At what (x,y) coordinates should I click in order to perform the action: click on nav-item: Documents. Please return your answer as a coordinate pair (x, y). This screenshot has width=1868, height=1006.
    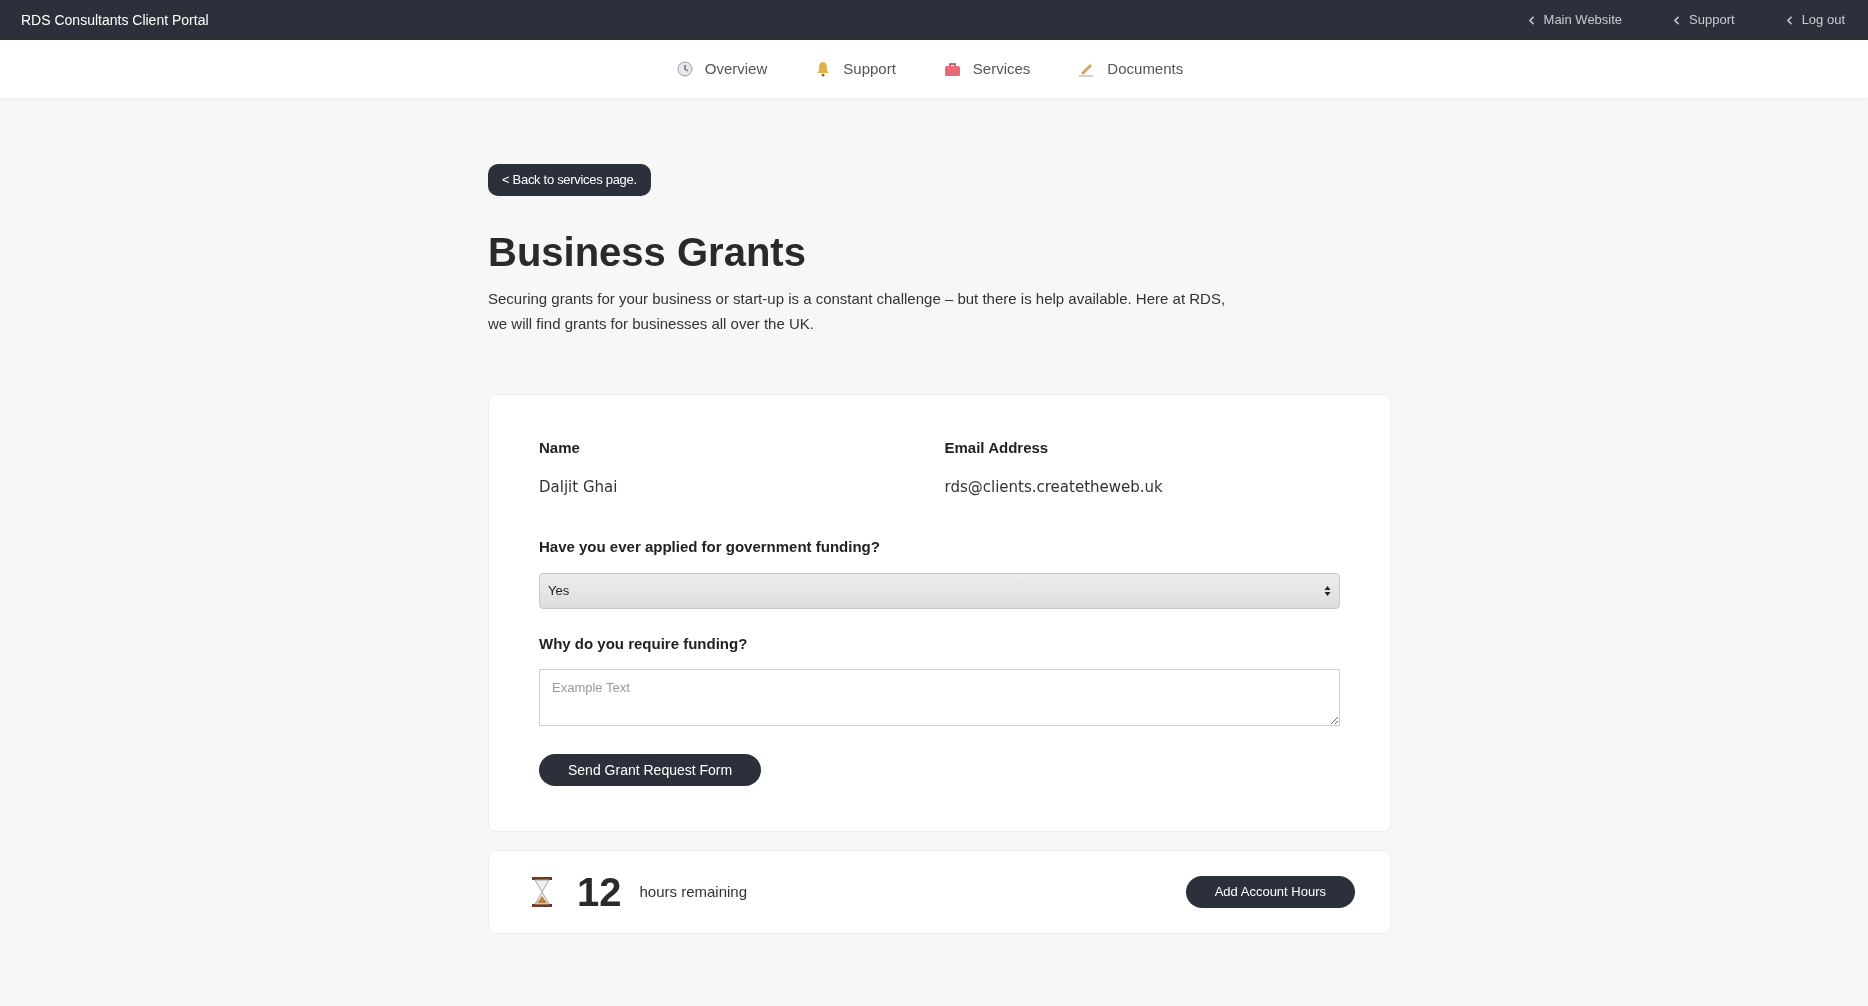
    Looking at the image, I should click on (1131, 69).